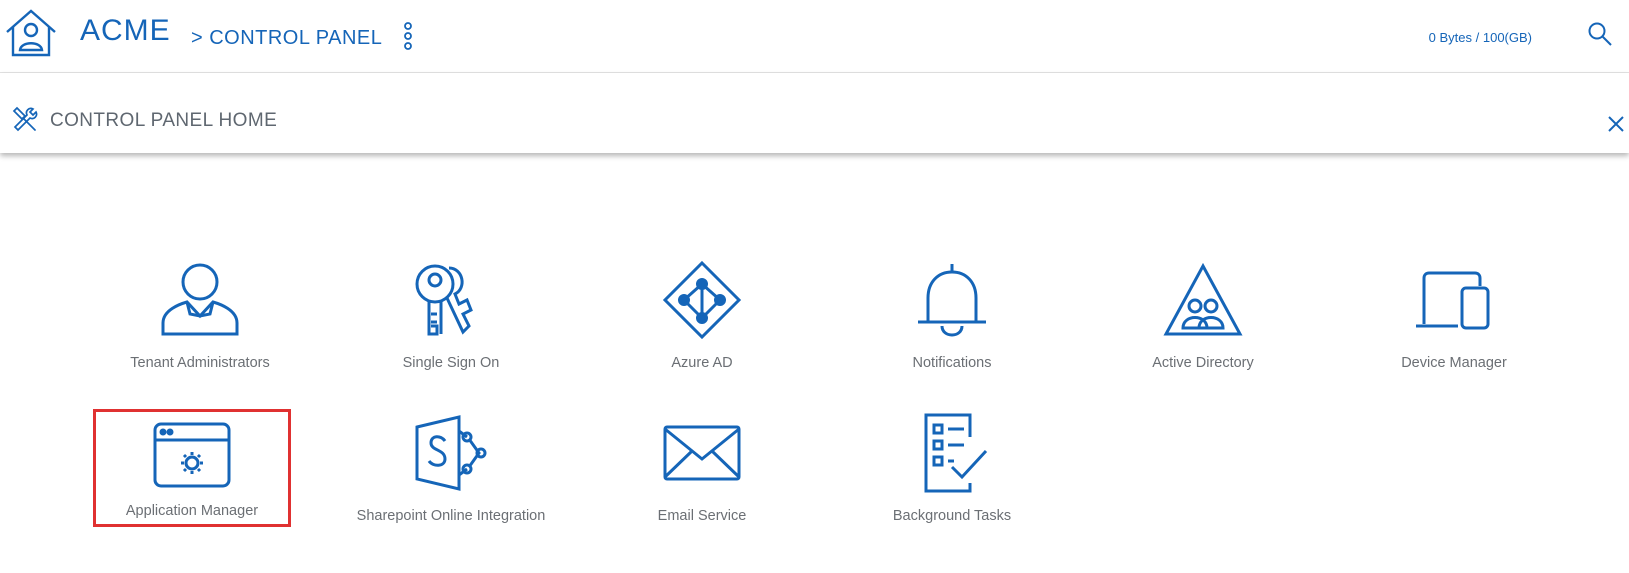  I want to click on tile-background-tasks: Background Tasks, so click(952, 468).